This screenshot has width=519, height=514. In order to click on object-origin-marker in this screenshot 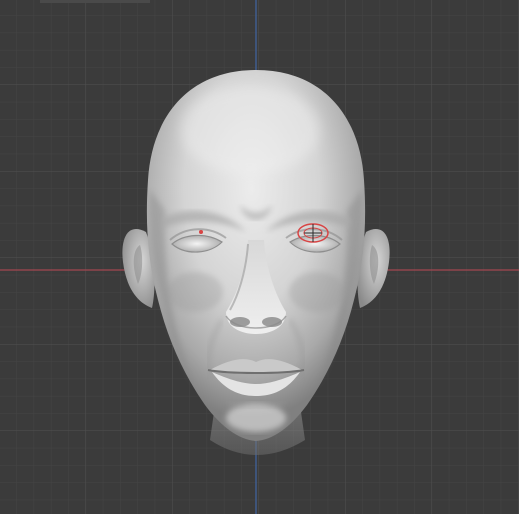, I will do `click(201, 232)`.